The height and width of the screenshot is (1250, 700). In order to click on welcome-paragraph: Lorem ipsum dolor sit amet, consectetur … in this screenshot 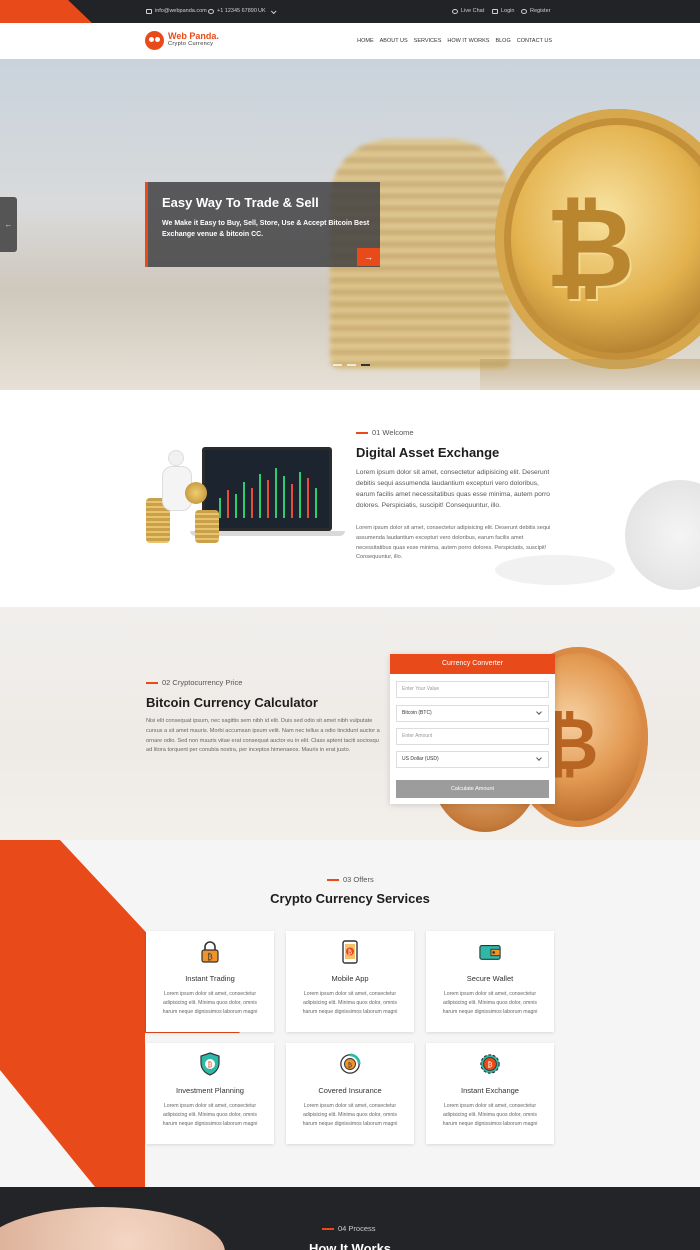, I will do `click(453, 489)`.